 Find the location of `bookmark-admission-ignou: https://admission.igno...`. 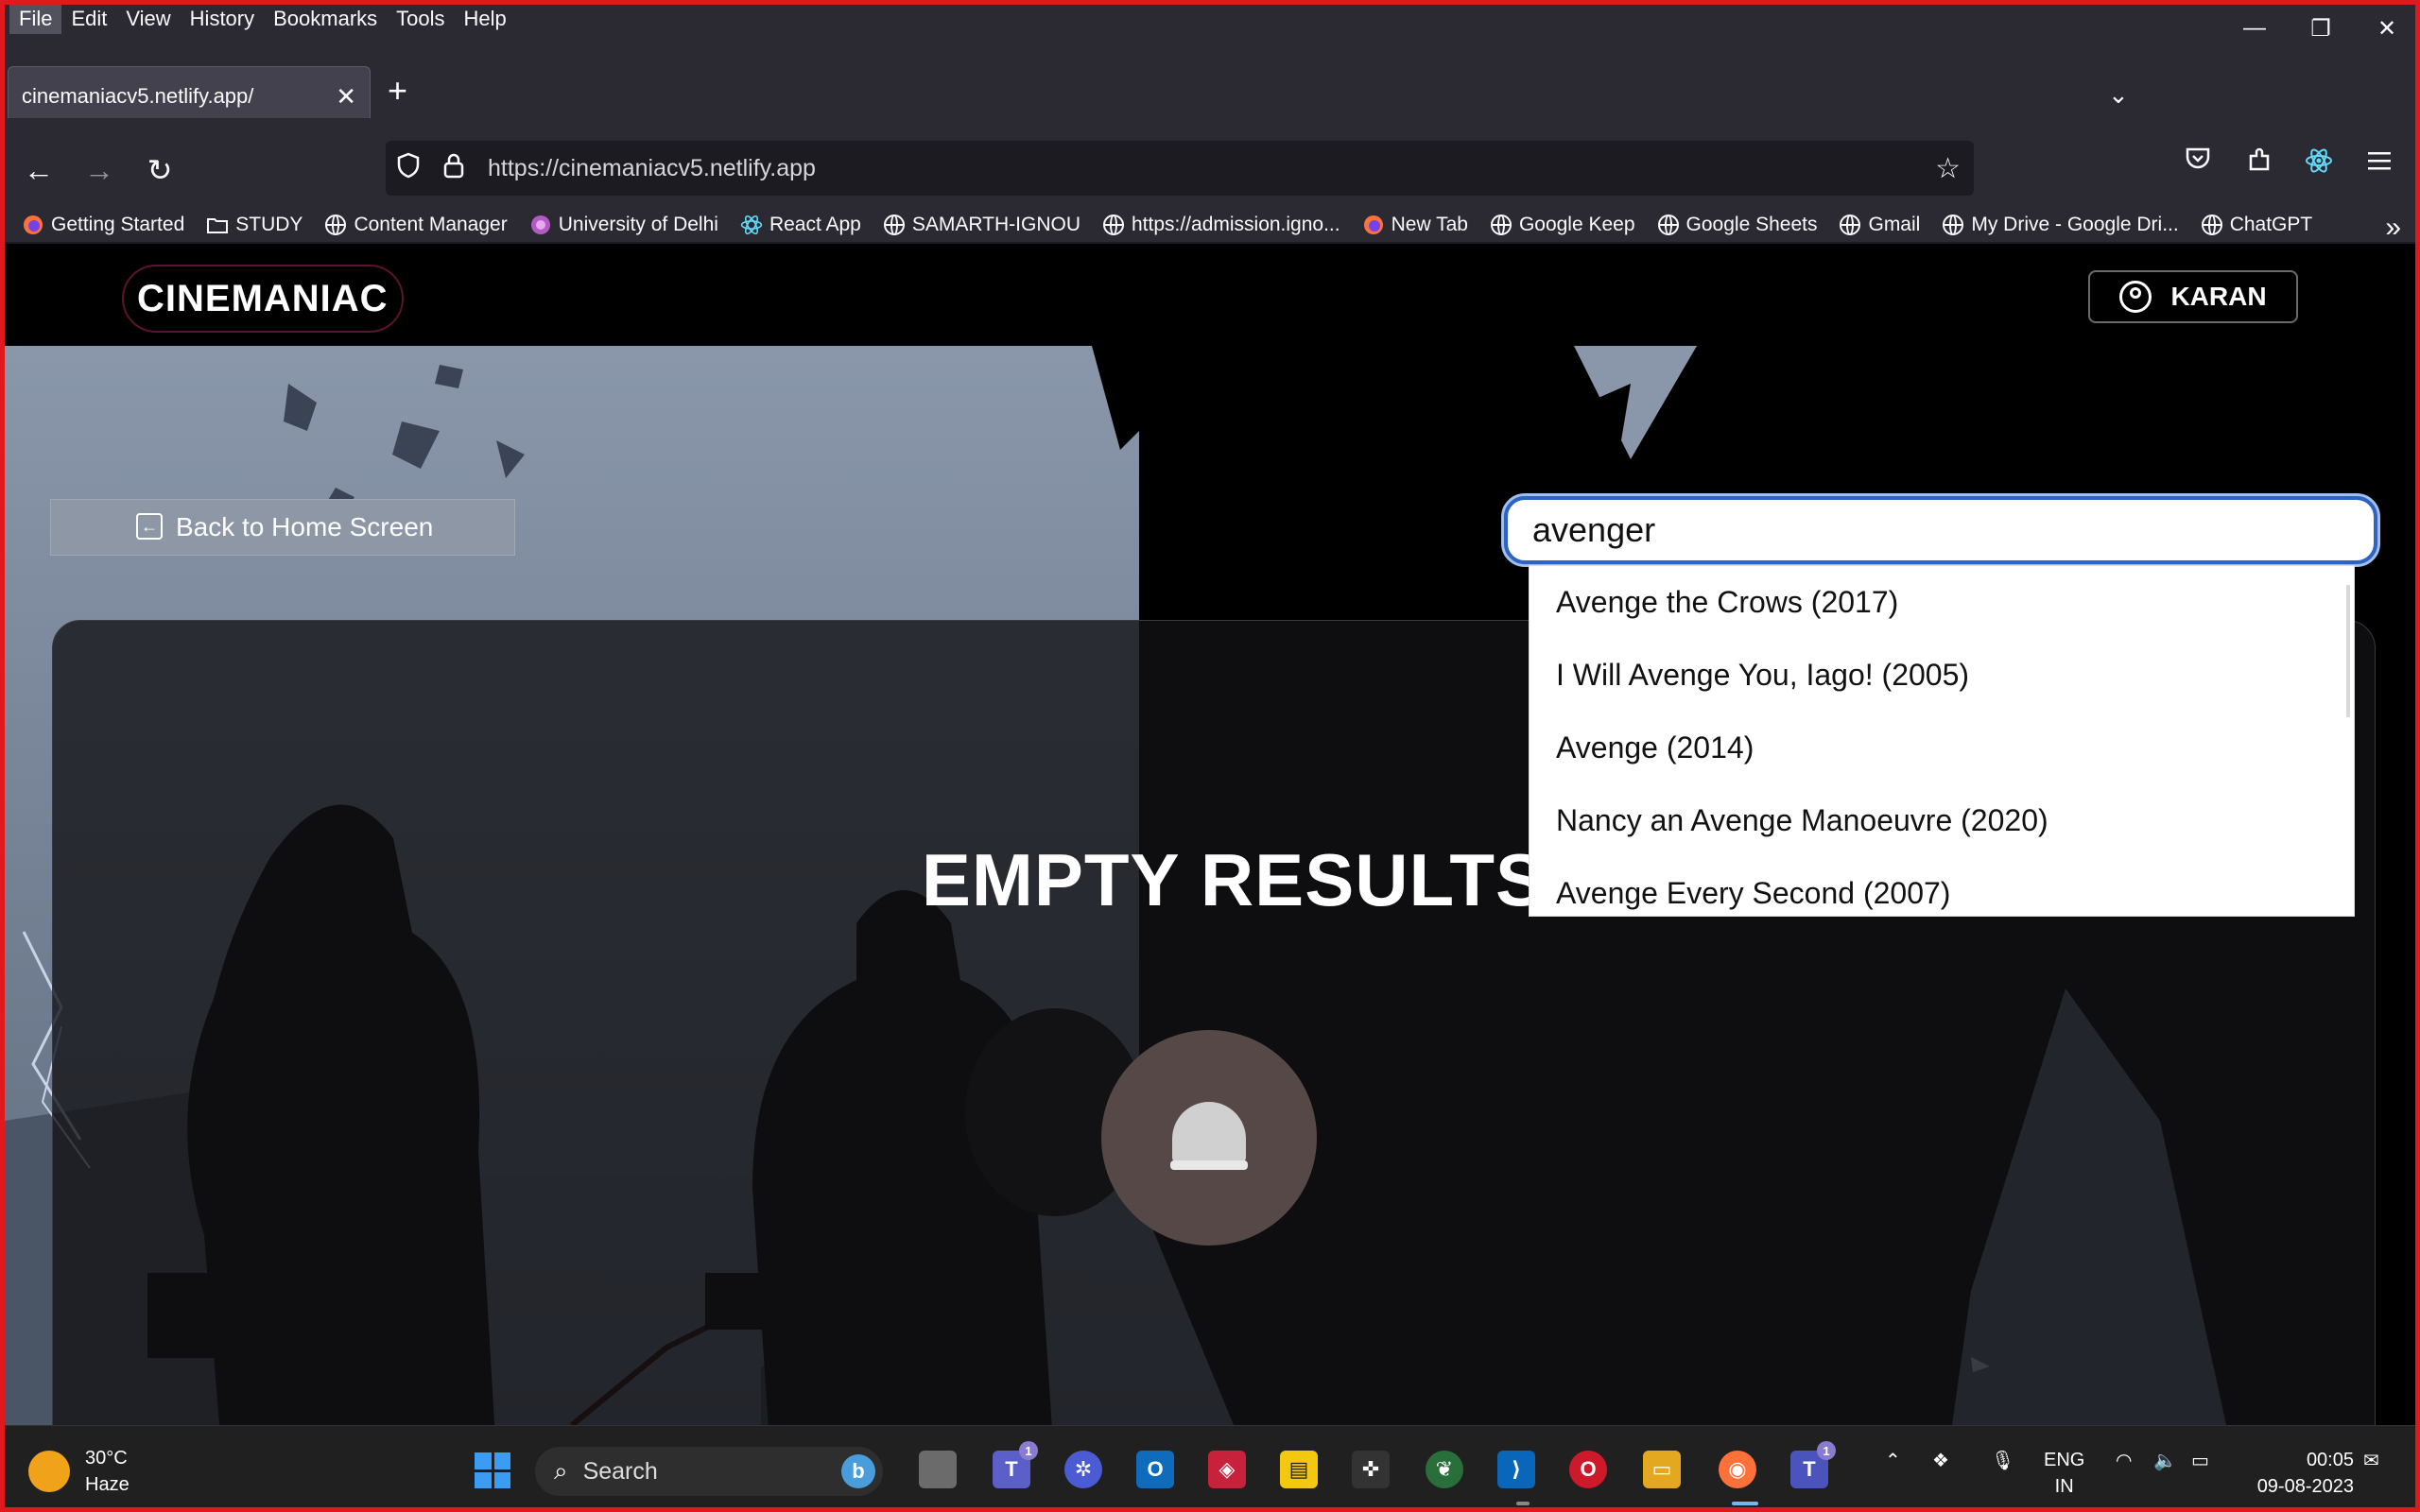

bookmark-admission-ignou: https://admission.igno... is located at coordinates (1220, 225).